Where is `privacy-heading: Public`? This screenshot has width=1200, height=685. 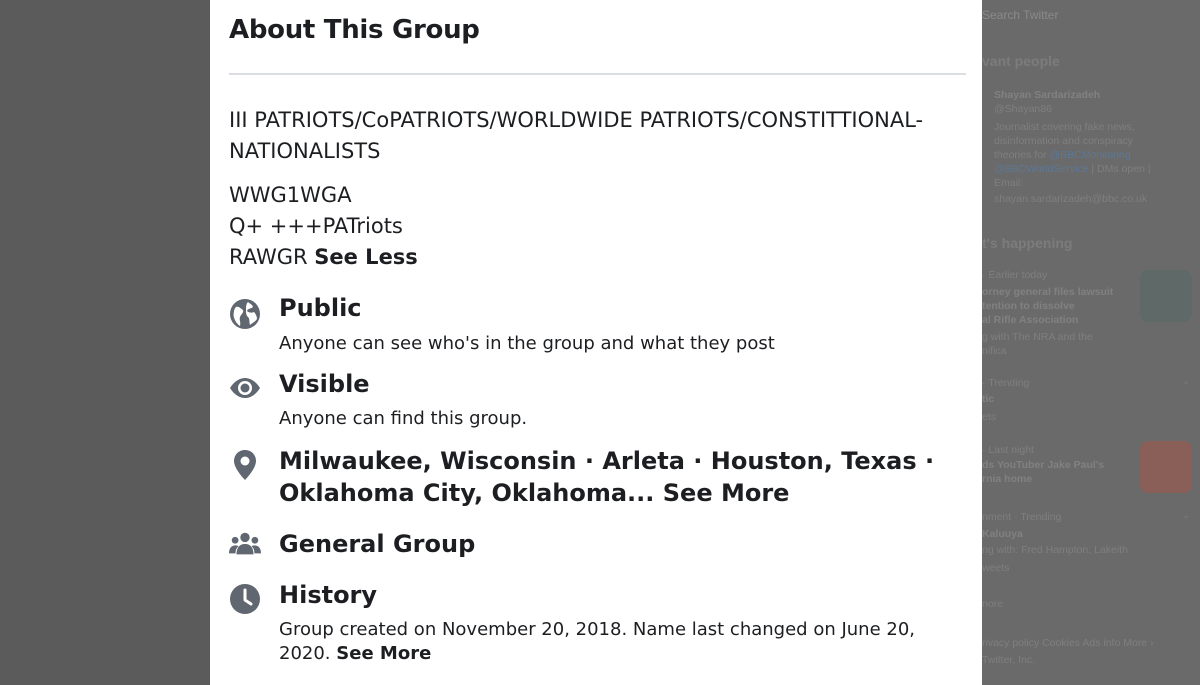 privacy-heading: Public is located at coordinates (320, 308).